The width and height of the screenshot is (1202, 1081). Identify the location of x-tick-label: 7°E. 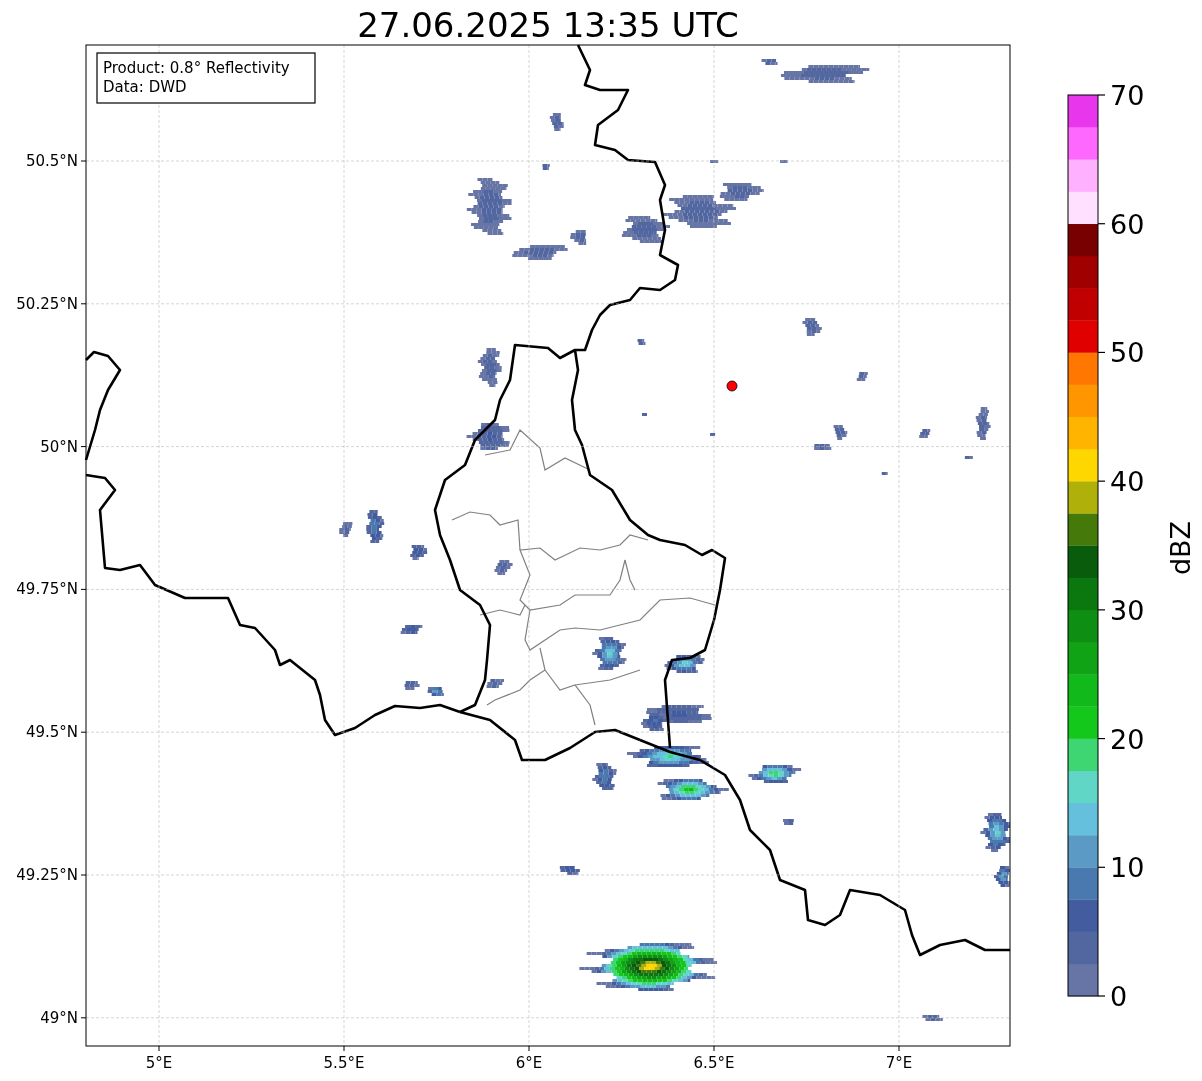
(899, 1063).